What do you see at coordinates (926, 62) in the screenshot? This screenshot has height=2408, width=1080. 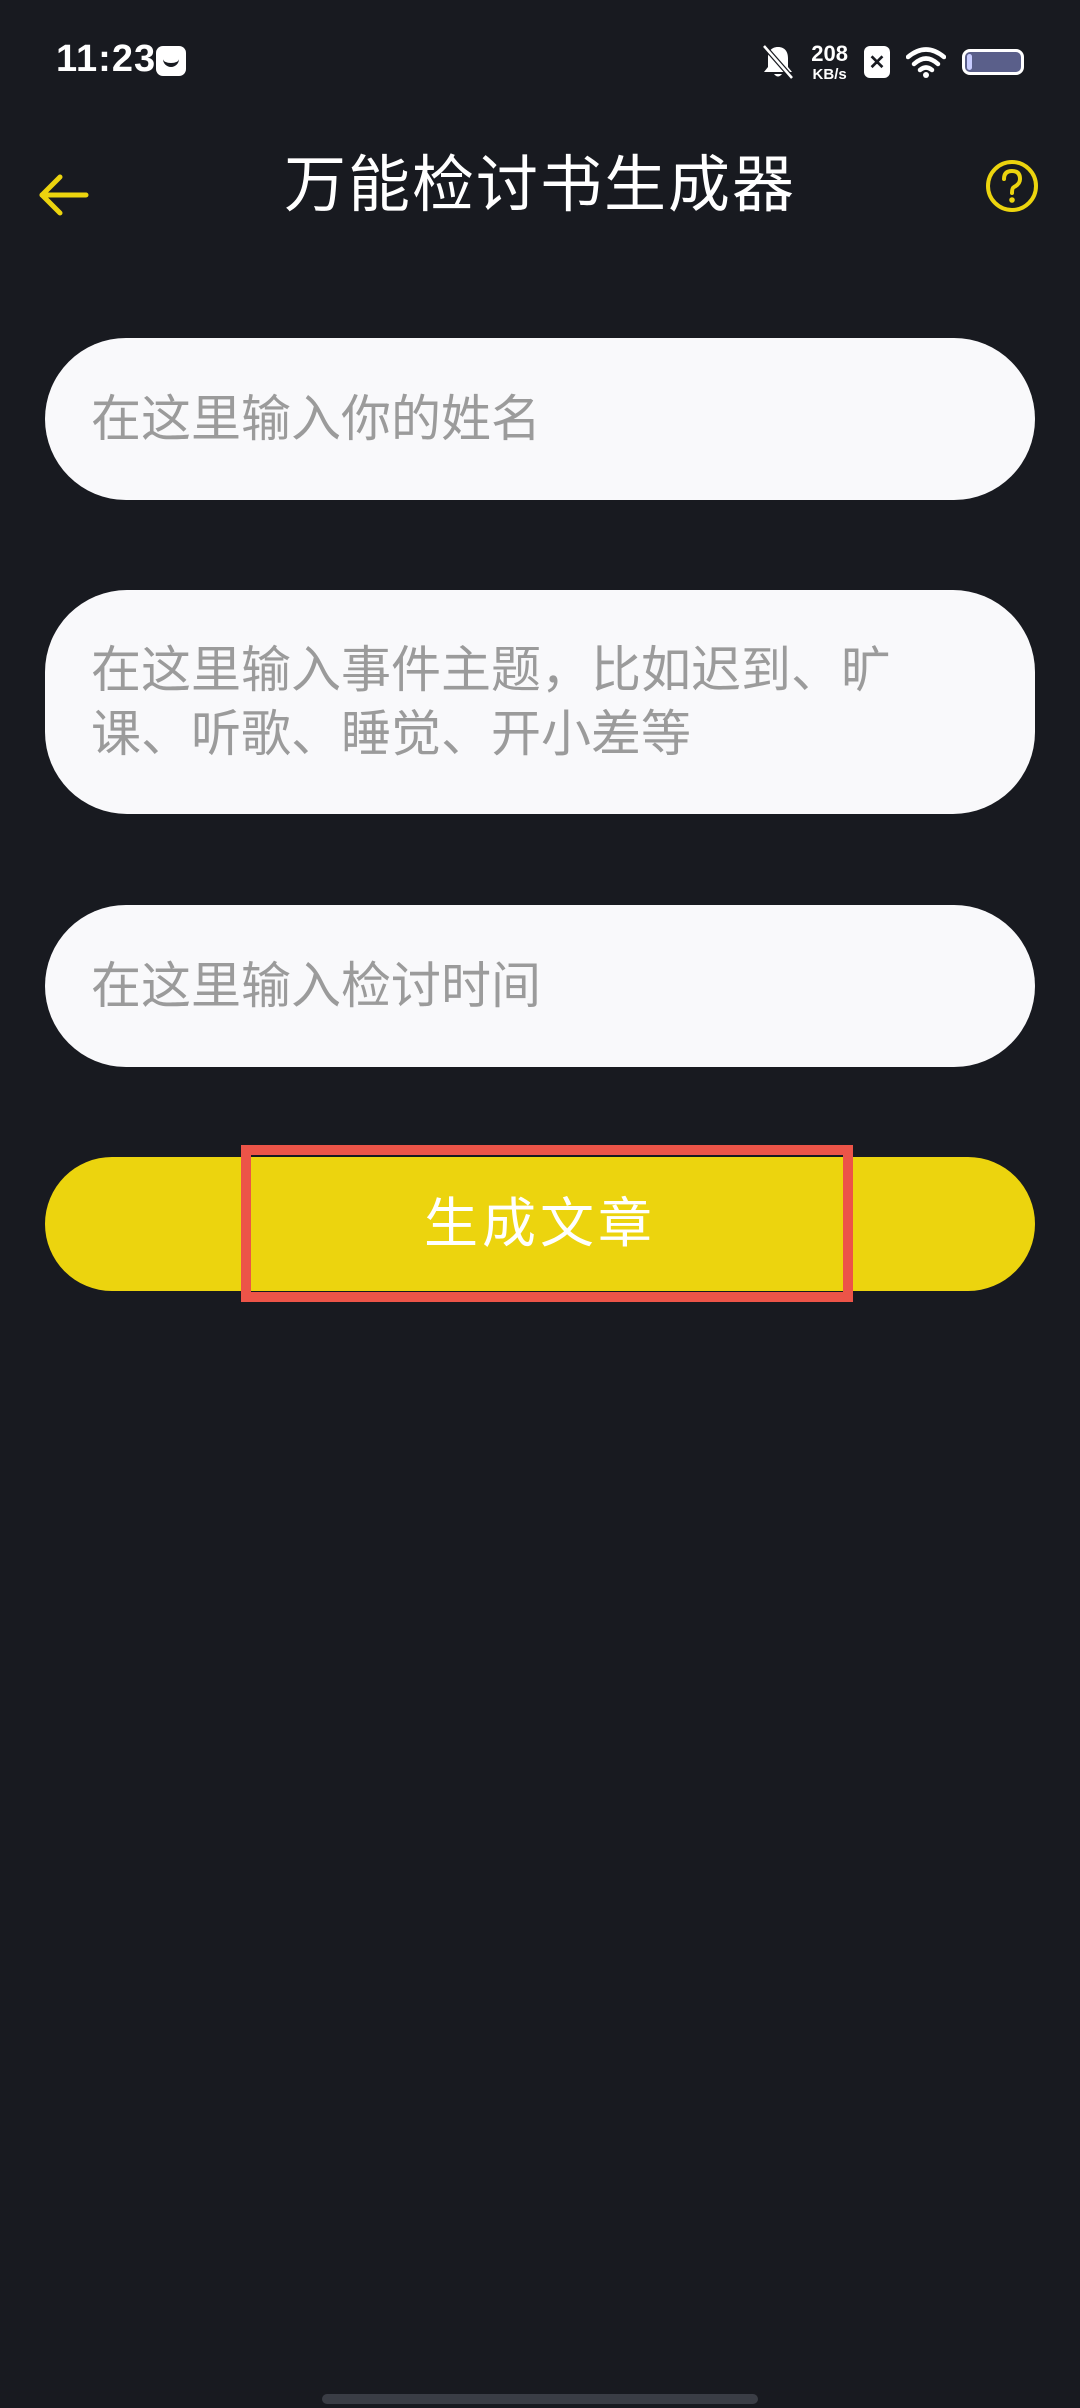 I see `wifi-icon` at bounding box center [926, 62].